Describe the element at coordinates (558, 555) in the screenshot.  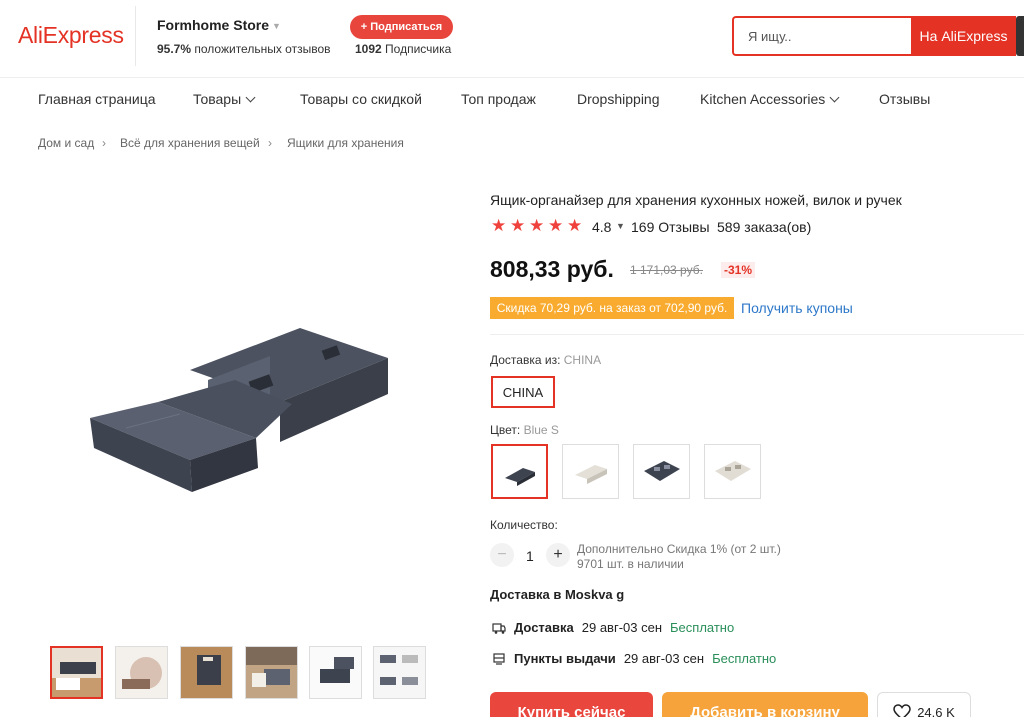
I see `quantity-increase-button: +` at that location.